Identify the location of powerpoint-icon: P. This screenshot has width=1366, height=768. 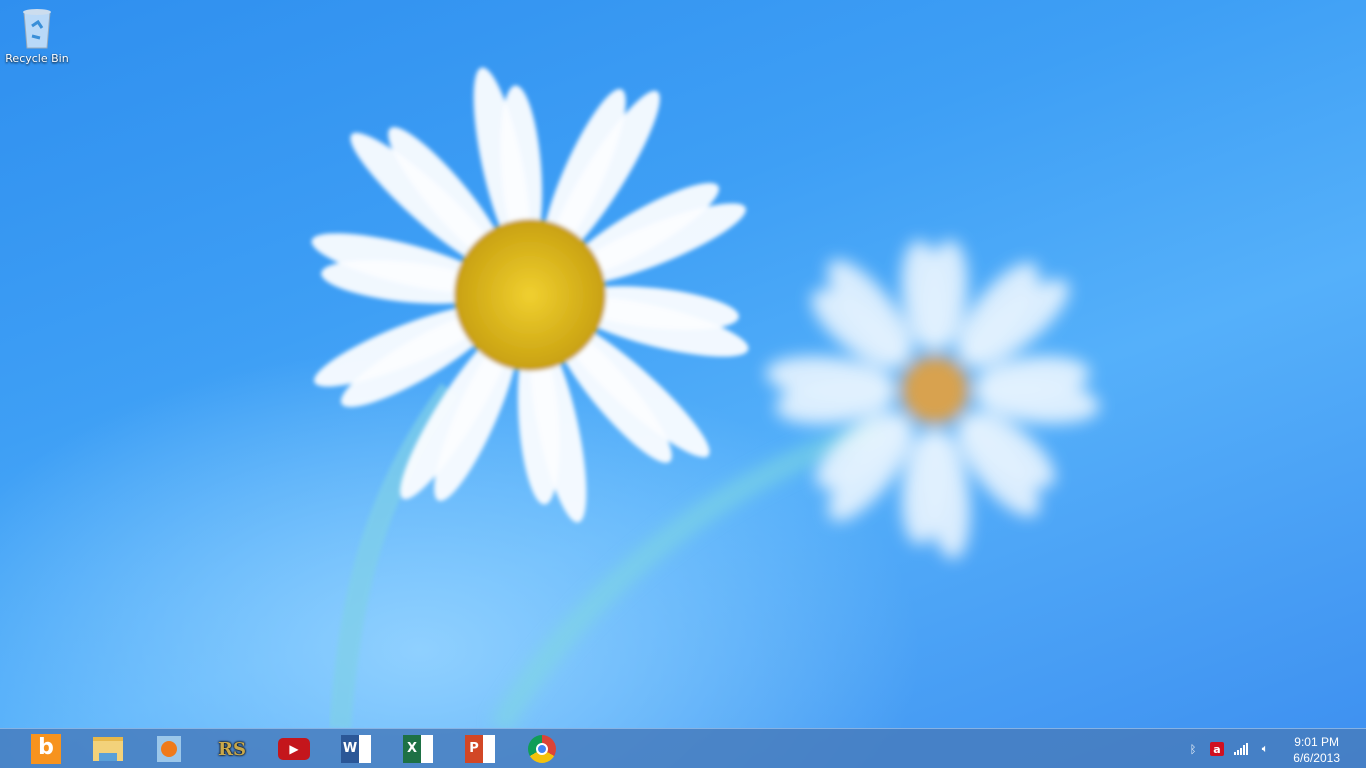
(480, 749).